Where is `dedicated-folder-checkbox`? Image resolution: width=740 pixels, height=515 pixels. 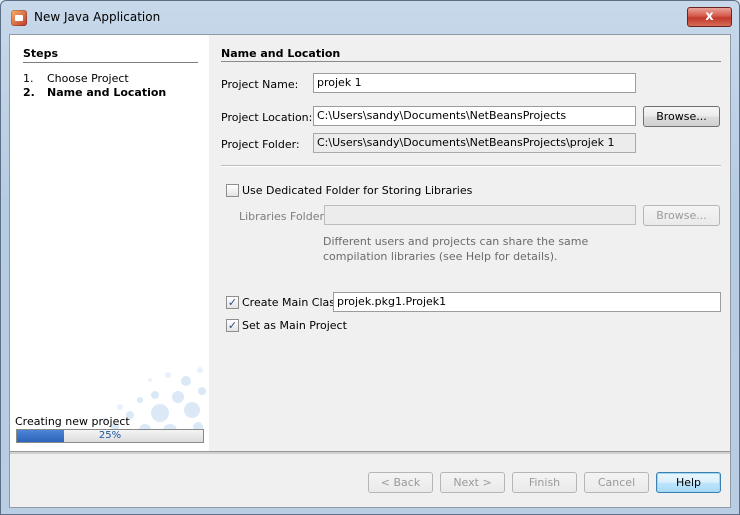 dedicated-folder-checkbox is located at coordinates (232, 190).